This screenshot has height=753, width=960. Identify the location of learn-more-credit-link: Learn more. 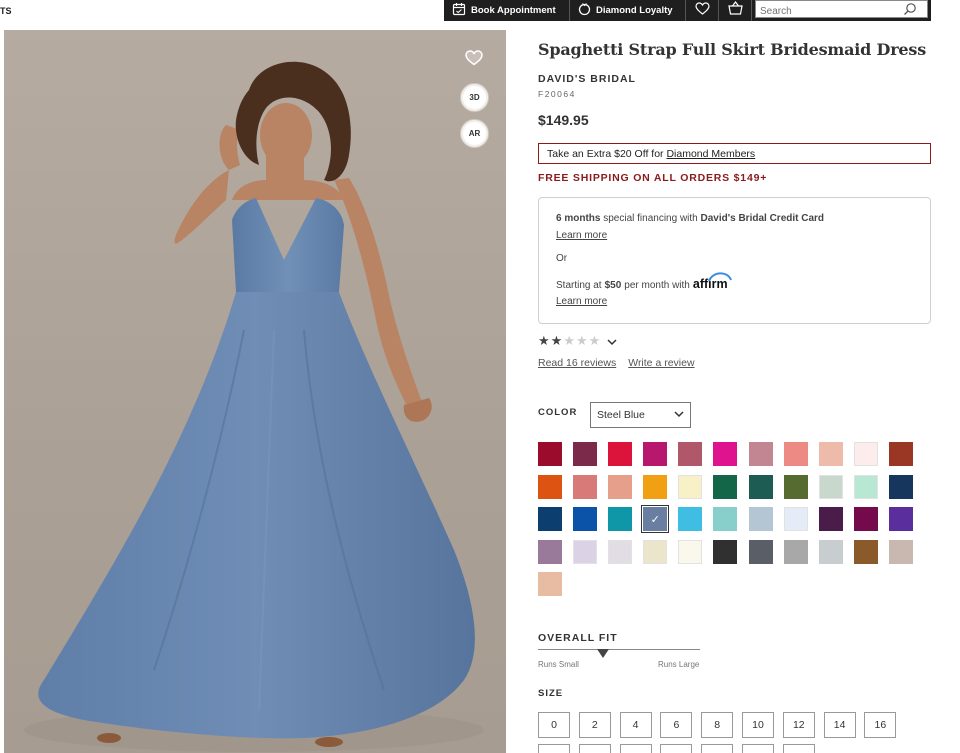
(581, 235).